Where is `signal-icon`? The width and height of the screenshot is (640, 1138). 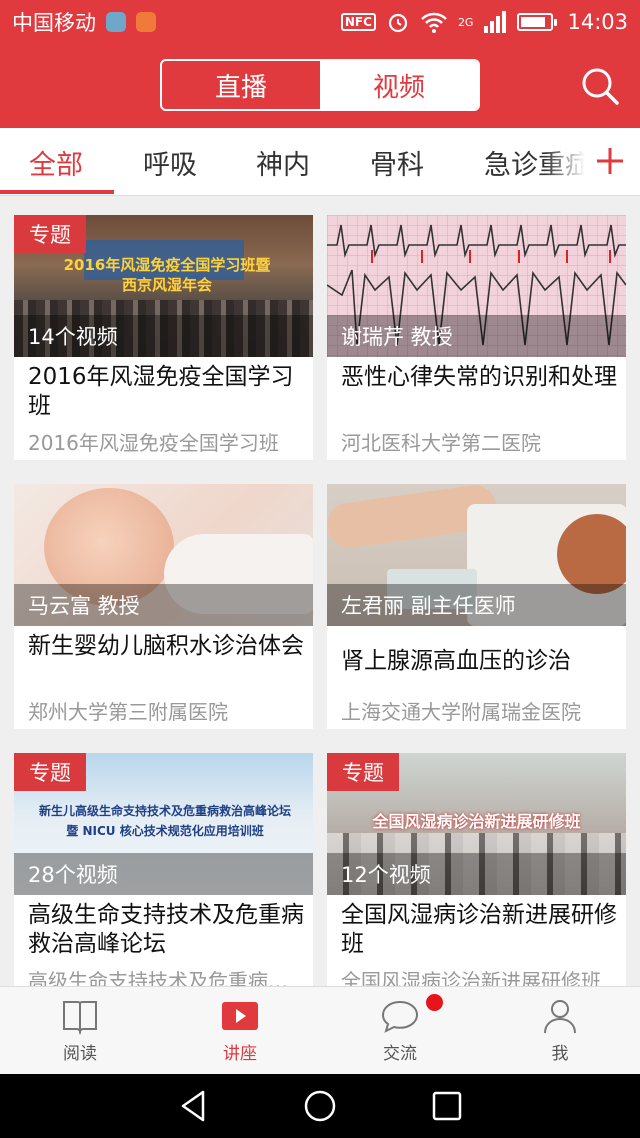 signal-icon is located at coordinates (495, 22).